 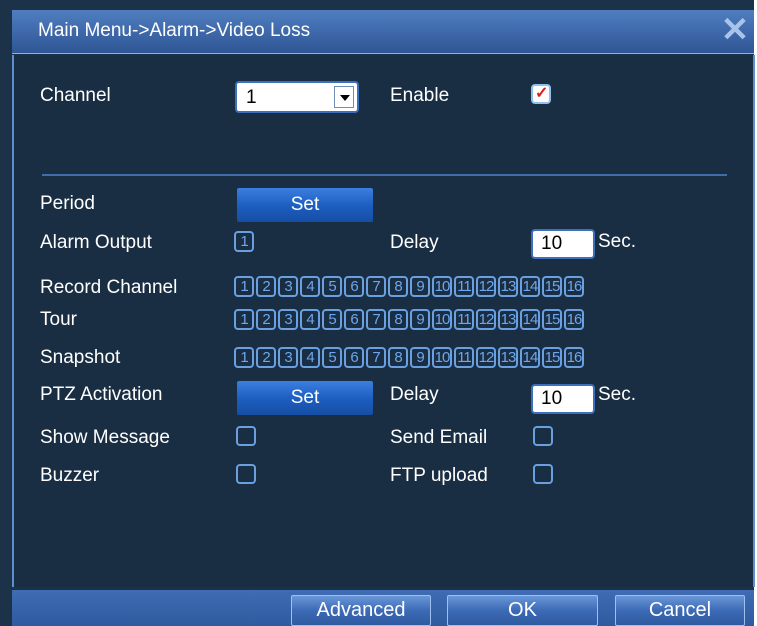 What do you see at coordinates (288, 357) in the screenshot?
I see `snapshot-toggle: 3` at bounding box center [288, 357].